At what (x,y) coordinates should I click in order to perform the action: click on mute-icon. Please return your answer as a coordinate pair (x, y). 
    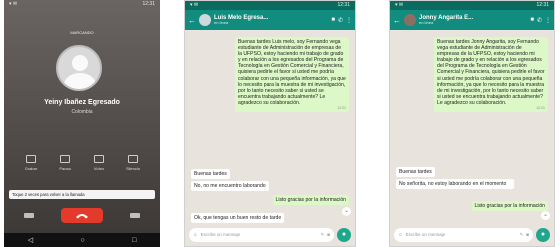
    Looking at the image, I should click on (133, 159).